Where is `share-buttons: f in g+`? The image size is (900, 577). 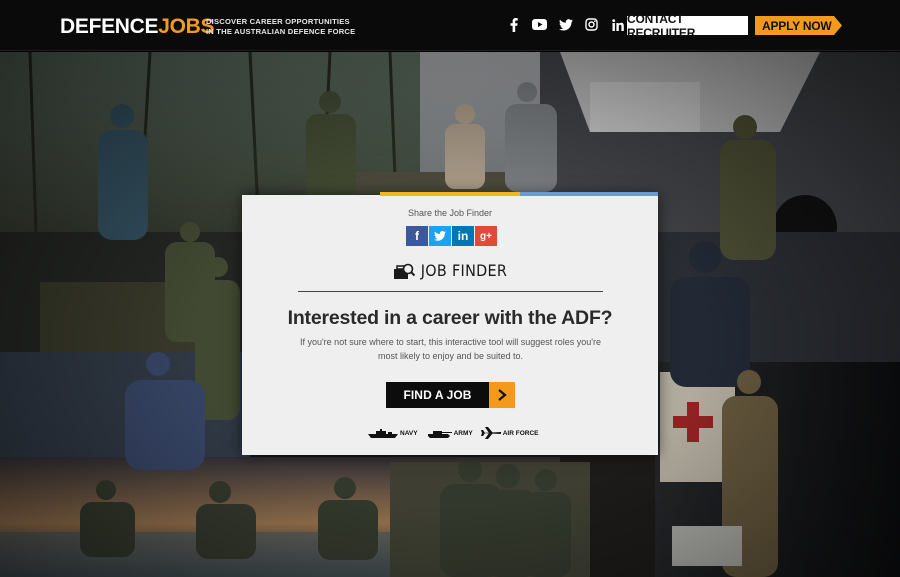
share-buttons: f in g+ is located at coordinates (451, 236).